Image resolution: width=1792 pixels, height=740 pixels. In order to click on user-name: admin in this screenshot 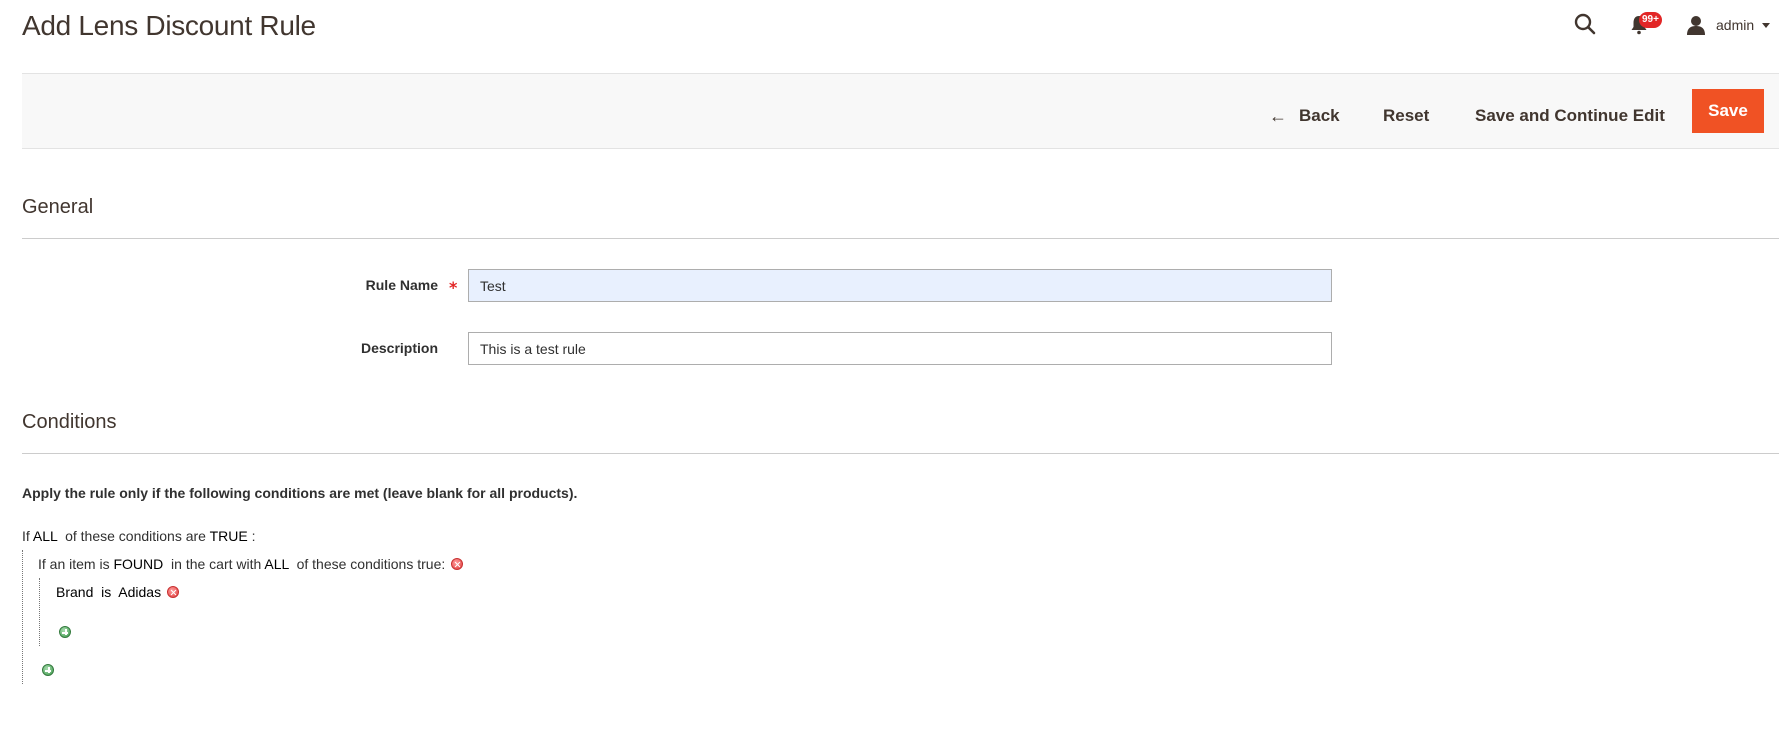, I will do `click(1735, 25)`.